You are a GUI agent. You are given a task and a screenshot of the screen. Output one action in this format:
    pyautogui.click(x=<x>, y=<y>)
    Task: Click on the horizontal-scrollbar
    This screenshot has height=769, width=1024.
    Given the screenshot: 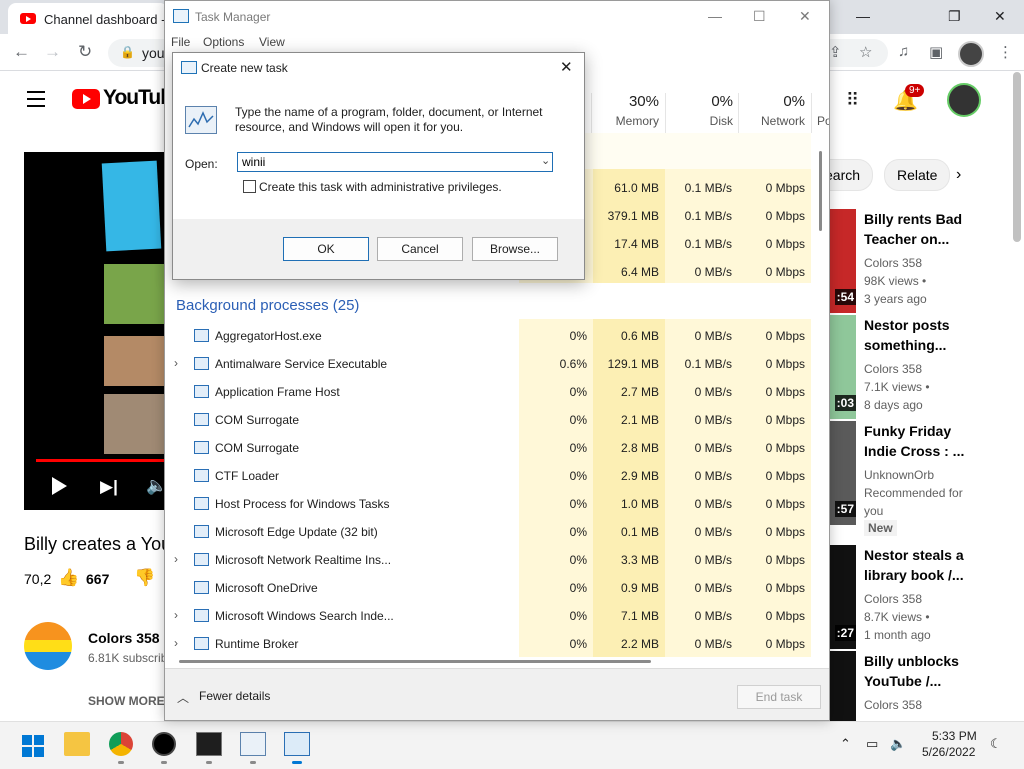 What is the action you would take?
    pyautogui.click(x=415, y=661)
    